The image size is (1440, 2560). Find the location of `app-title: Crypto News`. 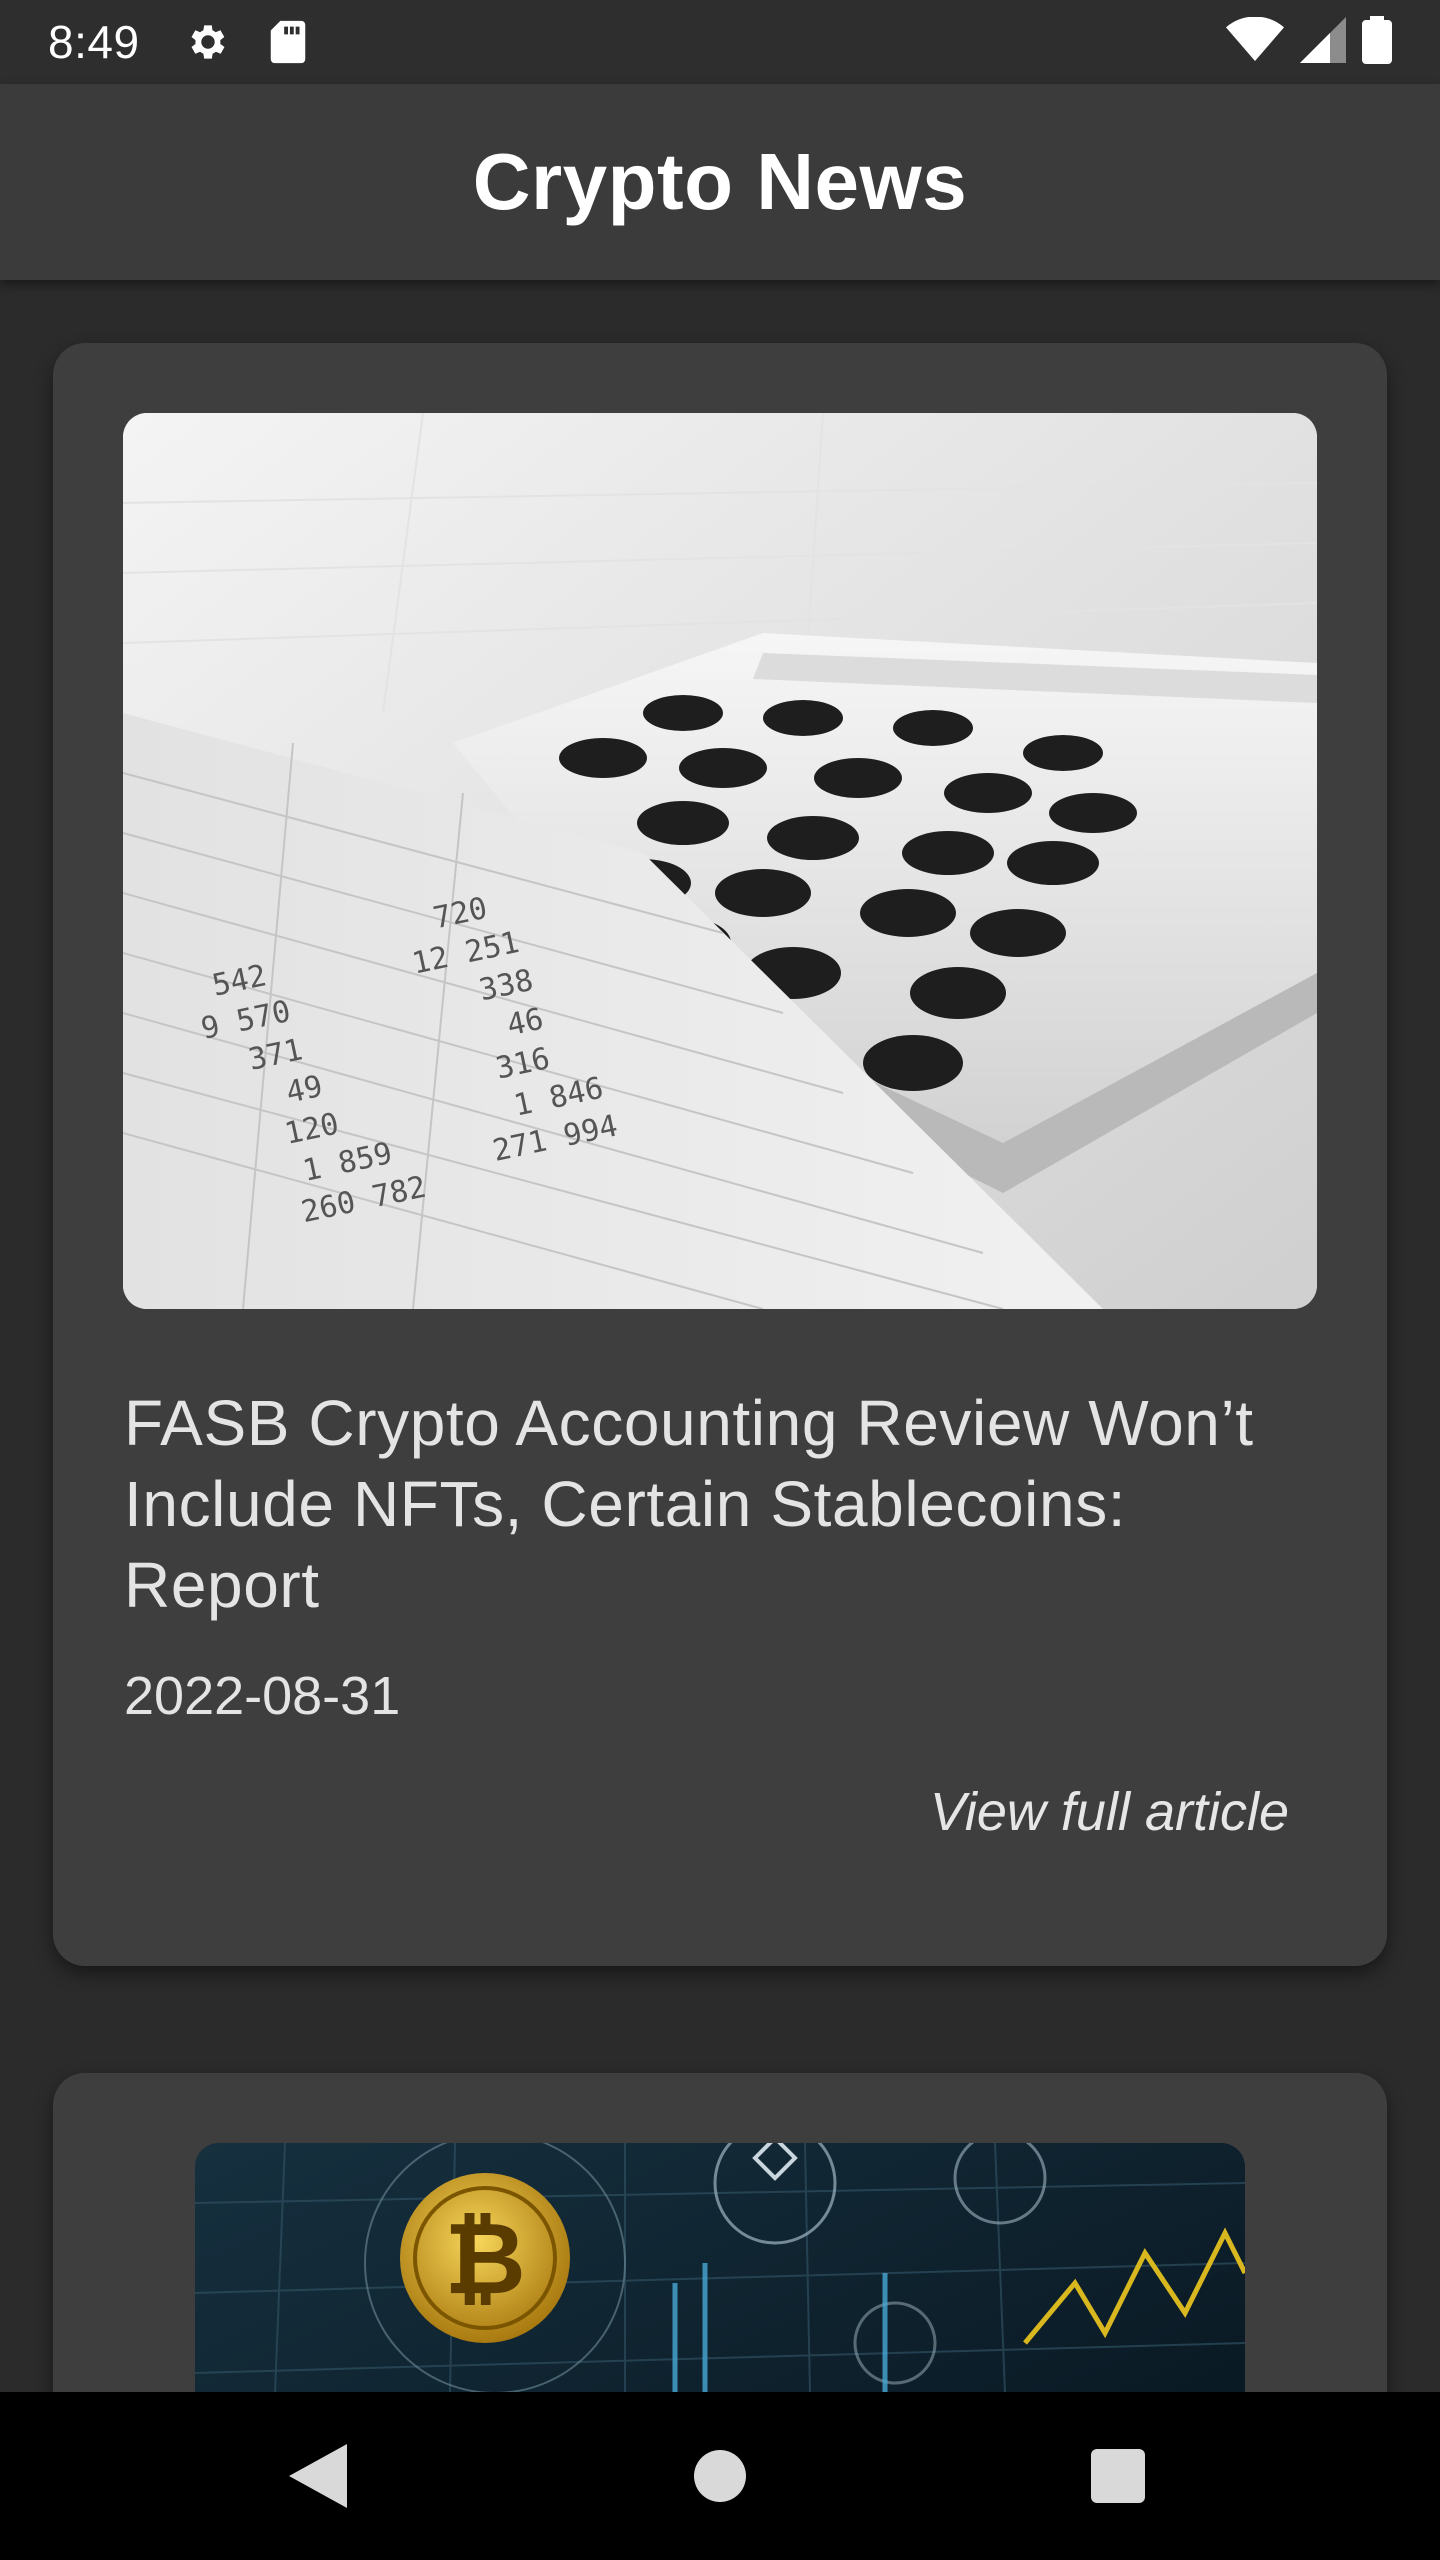

app-title: Crypto News is located at coordinates (720, 181).